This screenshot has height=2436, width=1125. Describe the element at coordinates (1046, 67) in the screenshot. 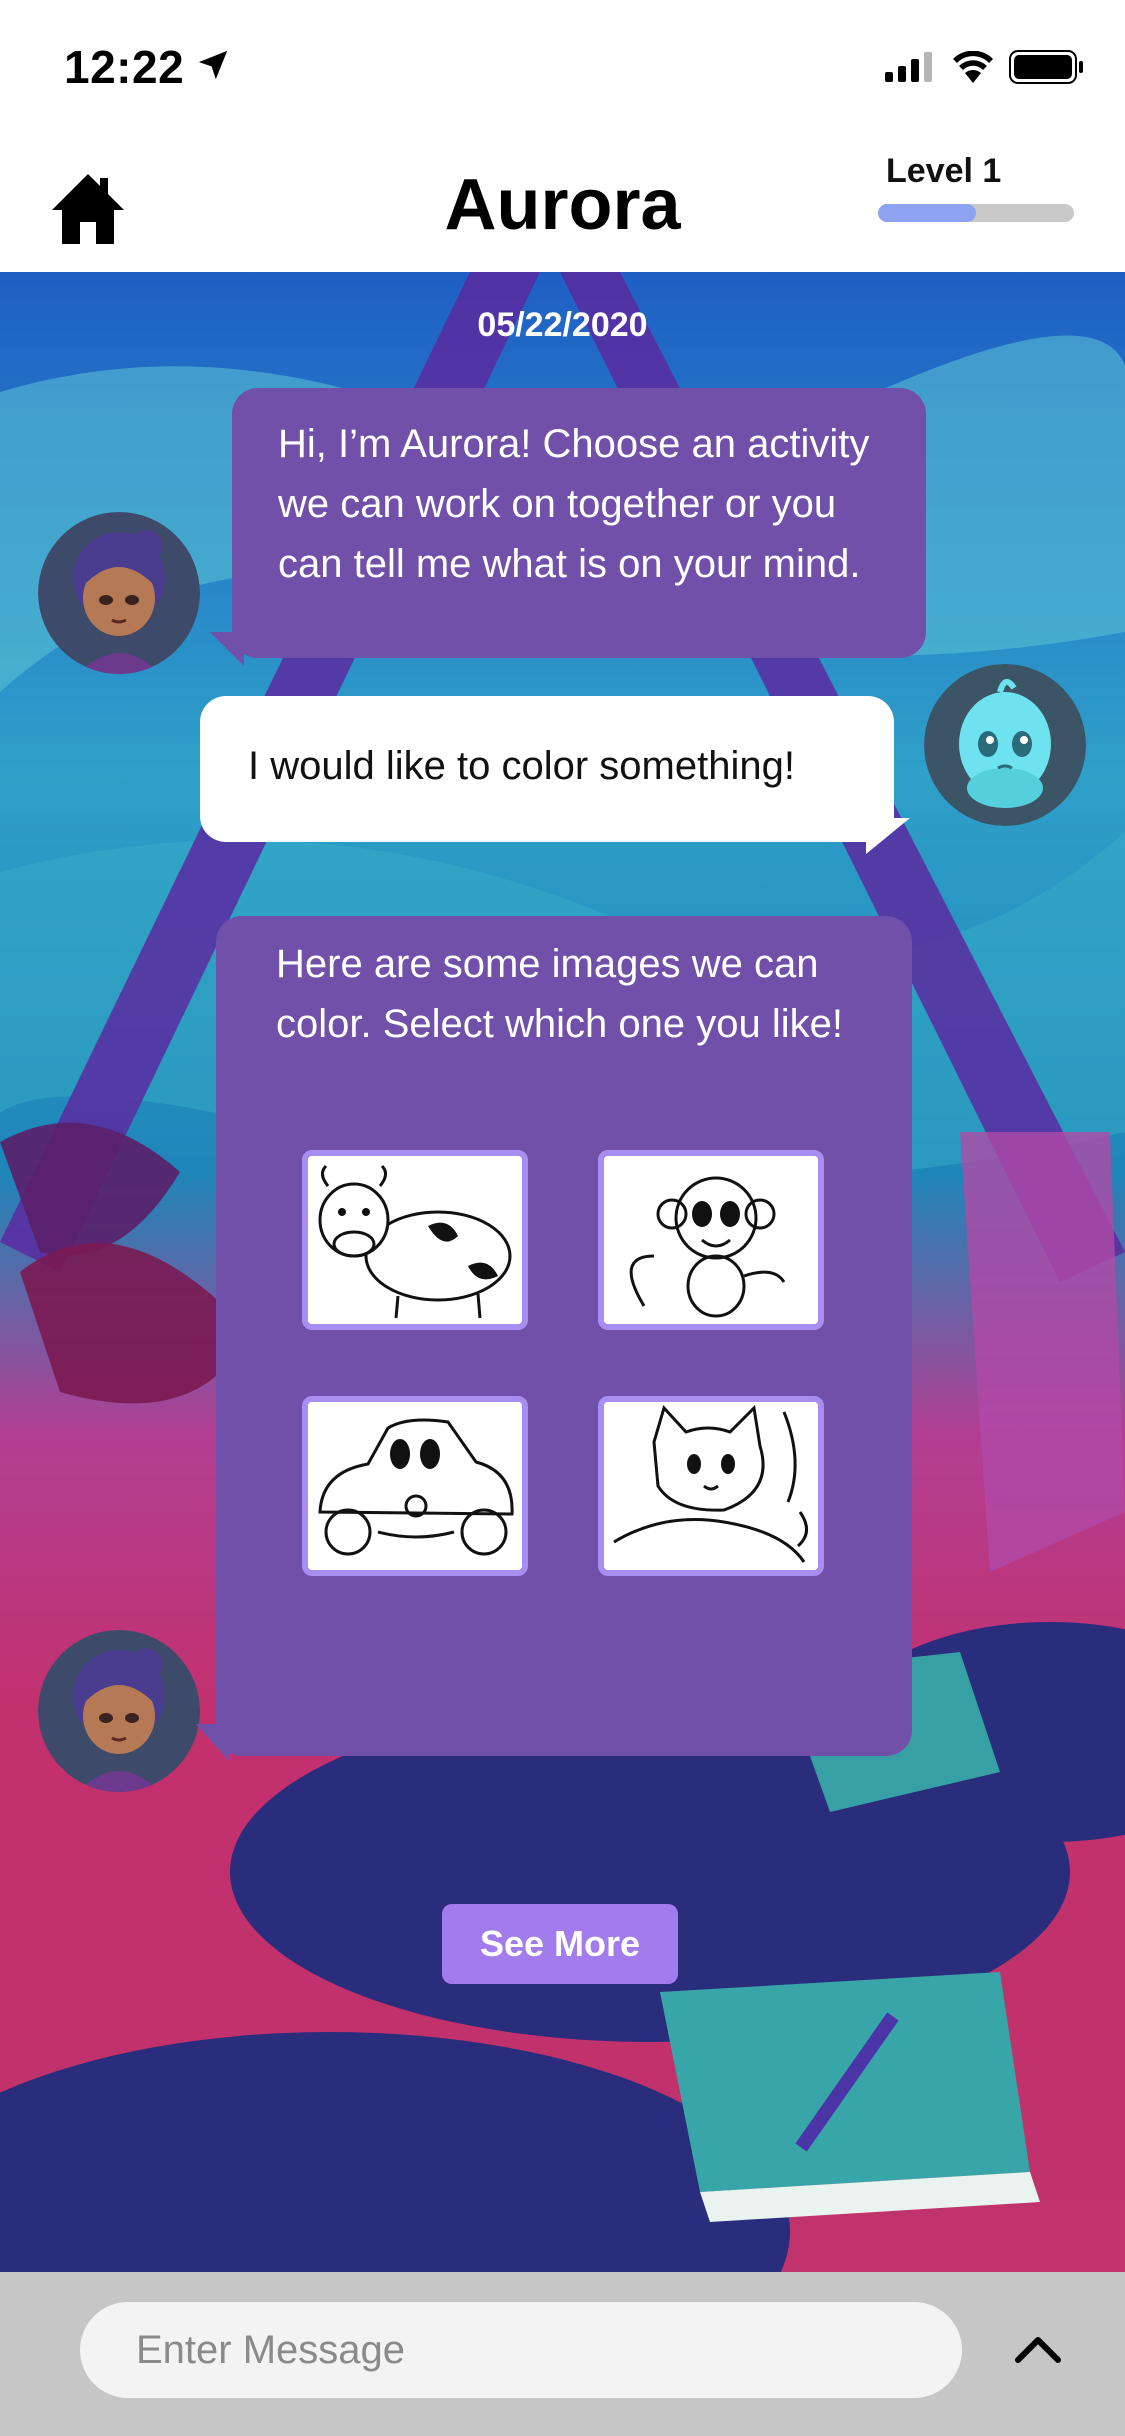

I see `battery-icon` at that location.